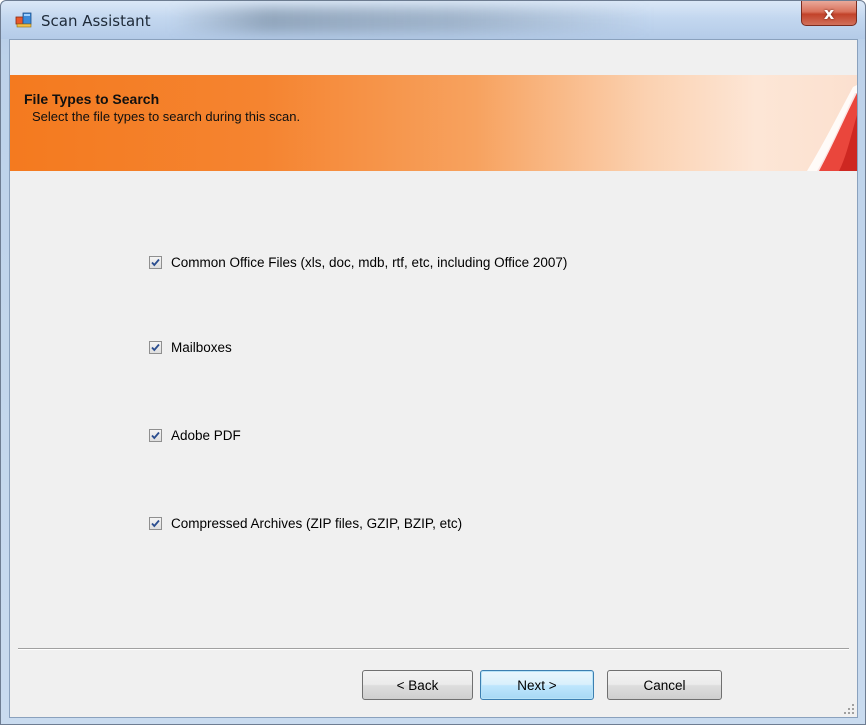  What do you see at coordinates (417, 685) in the screenshot?
I see `back-button: < Back` at bounding box center [417, 685].